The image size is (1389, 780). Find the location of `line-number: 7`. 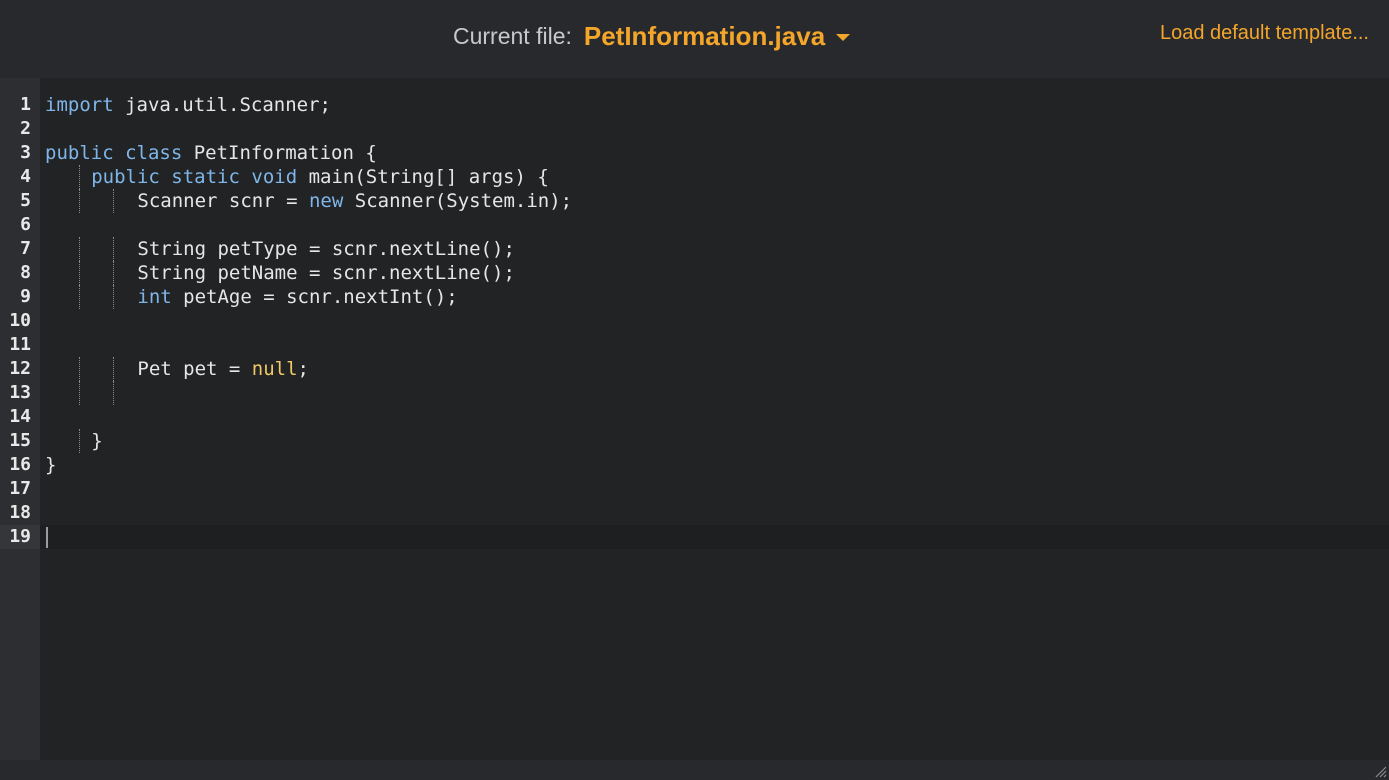

line-number: 7 is located at coordinates (25, 248).